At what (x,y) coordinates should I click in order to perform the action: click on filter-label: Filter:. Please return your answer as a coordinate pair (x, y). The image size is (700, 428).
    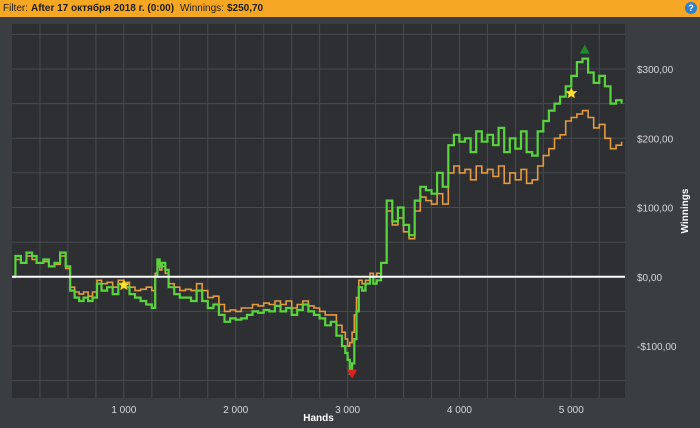
    Looking at the image, I should click on (15, 8).